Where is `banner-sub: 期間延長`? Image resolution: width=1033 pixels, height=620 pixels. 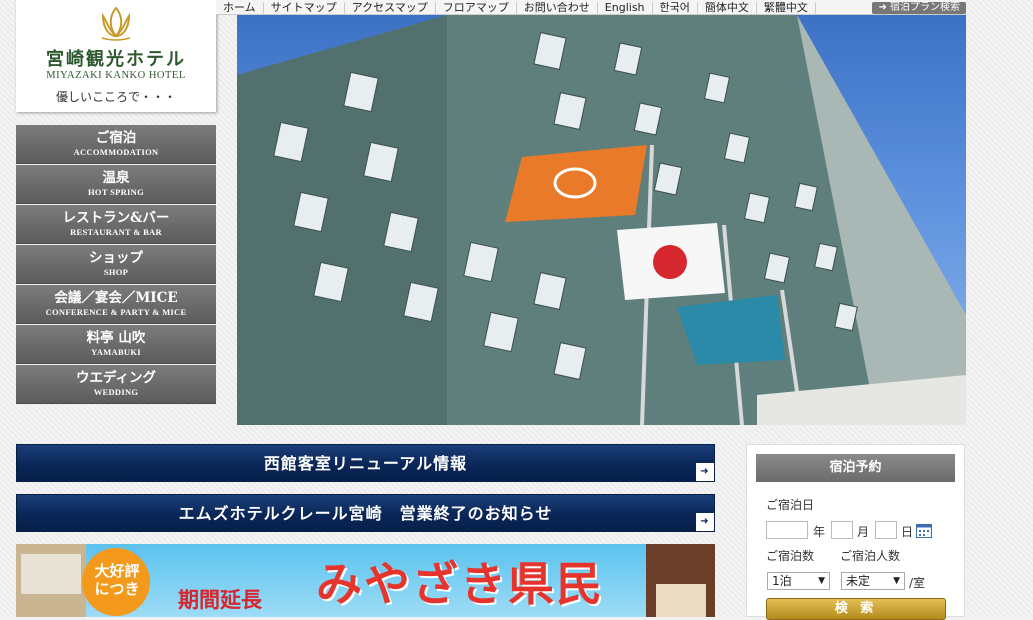 banner-sub: 期間延長 is located at coordinates (220, 600).